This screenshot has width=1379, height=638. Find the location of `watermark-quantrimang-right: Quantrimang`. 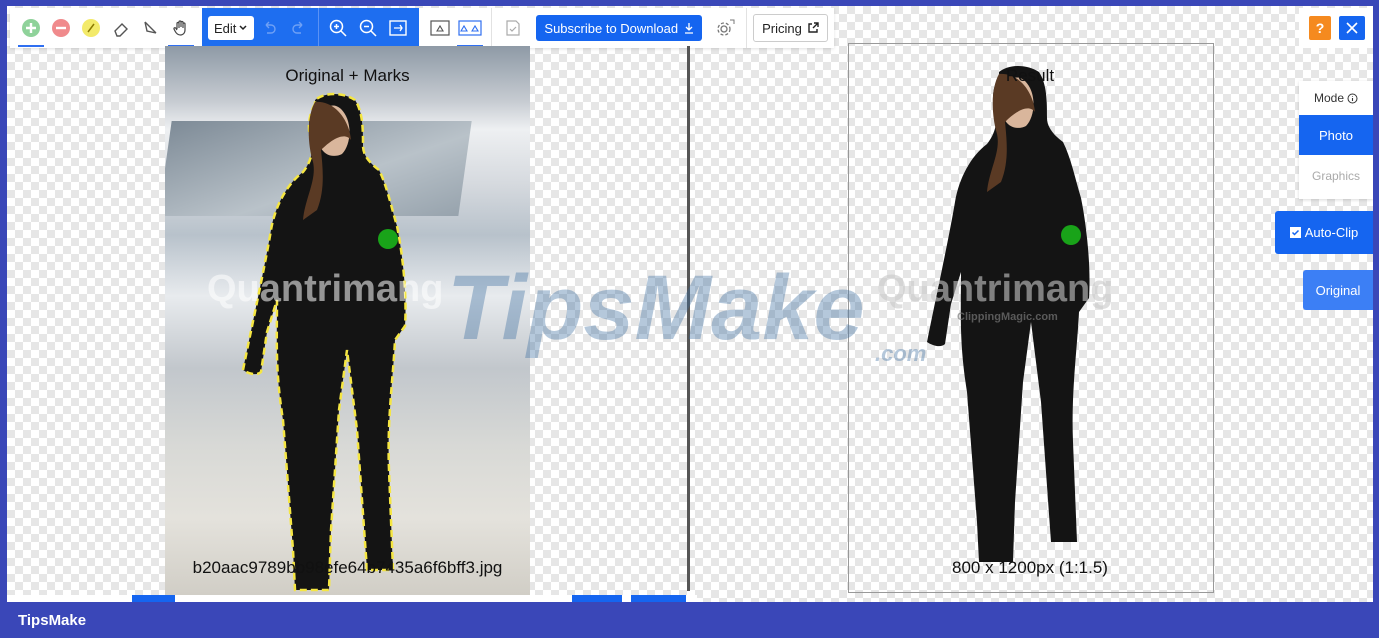

watermark-quantrimang-right: Quantrimang is located at coordinates (995, 289).